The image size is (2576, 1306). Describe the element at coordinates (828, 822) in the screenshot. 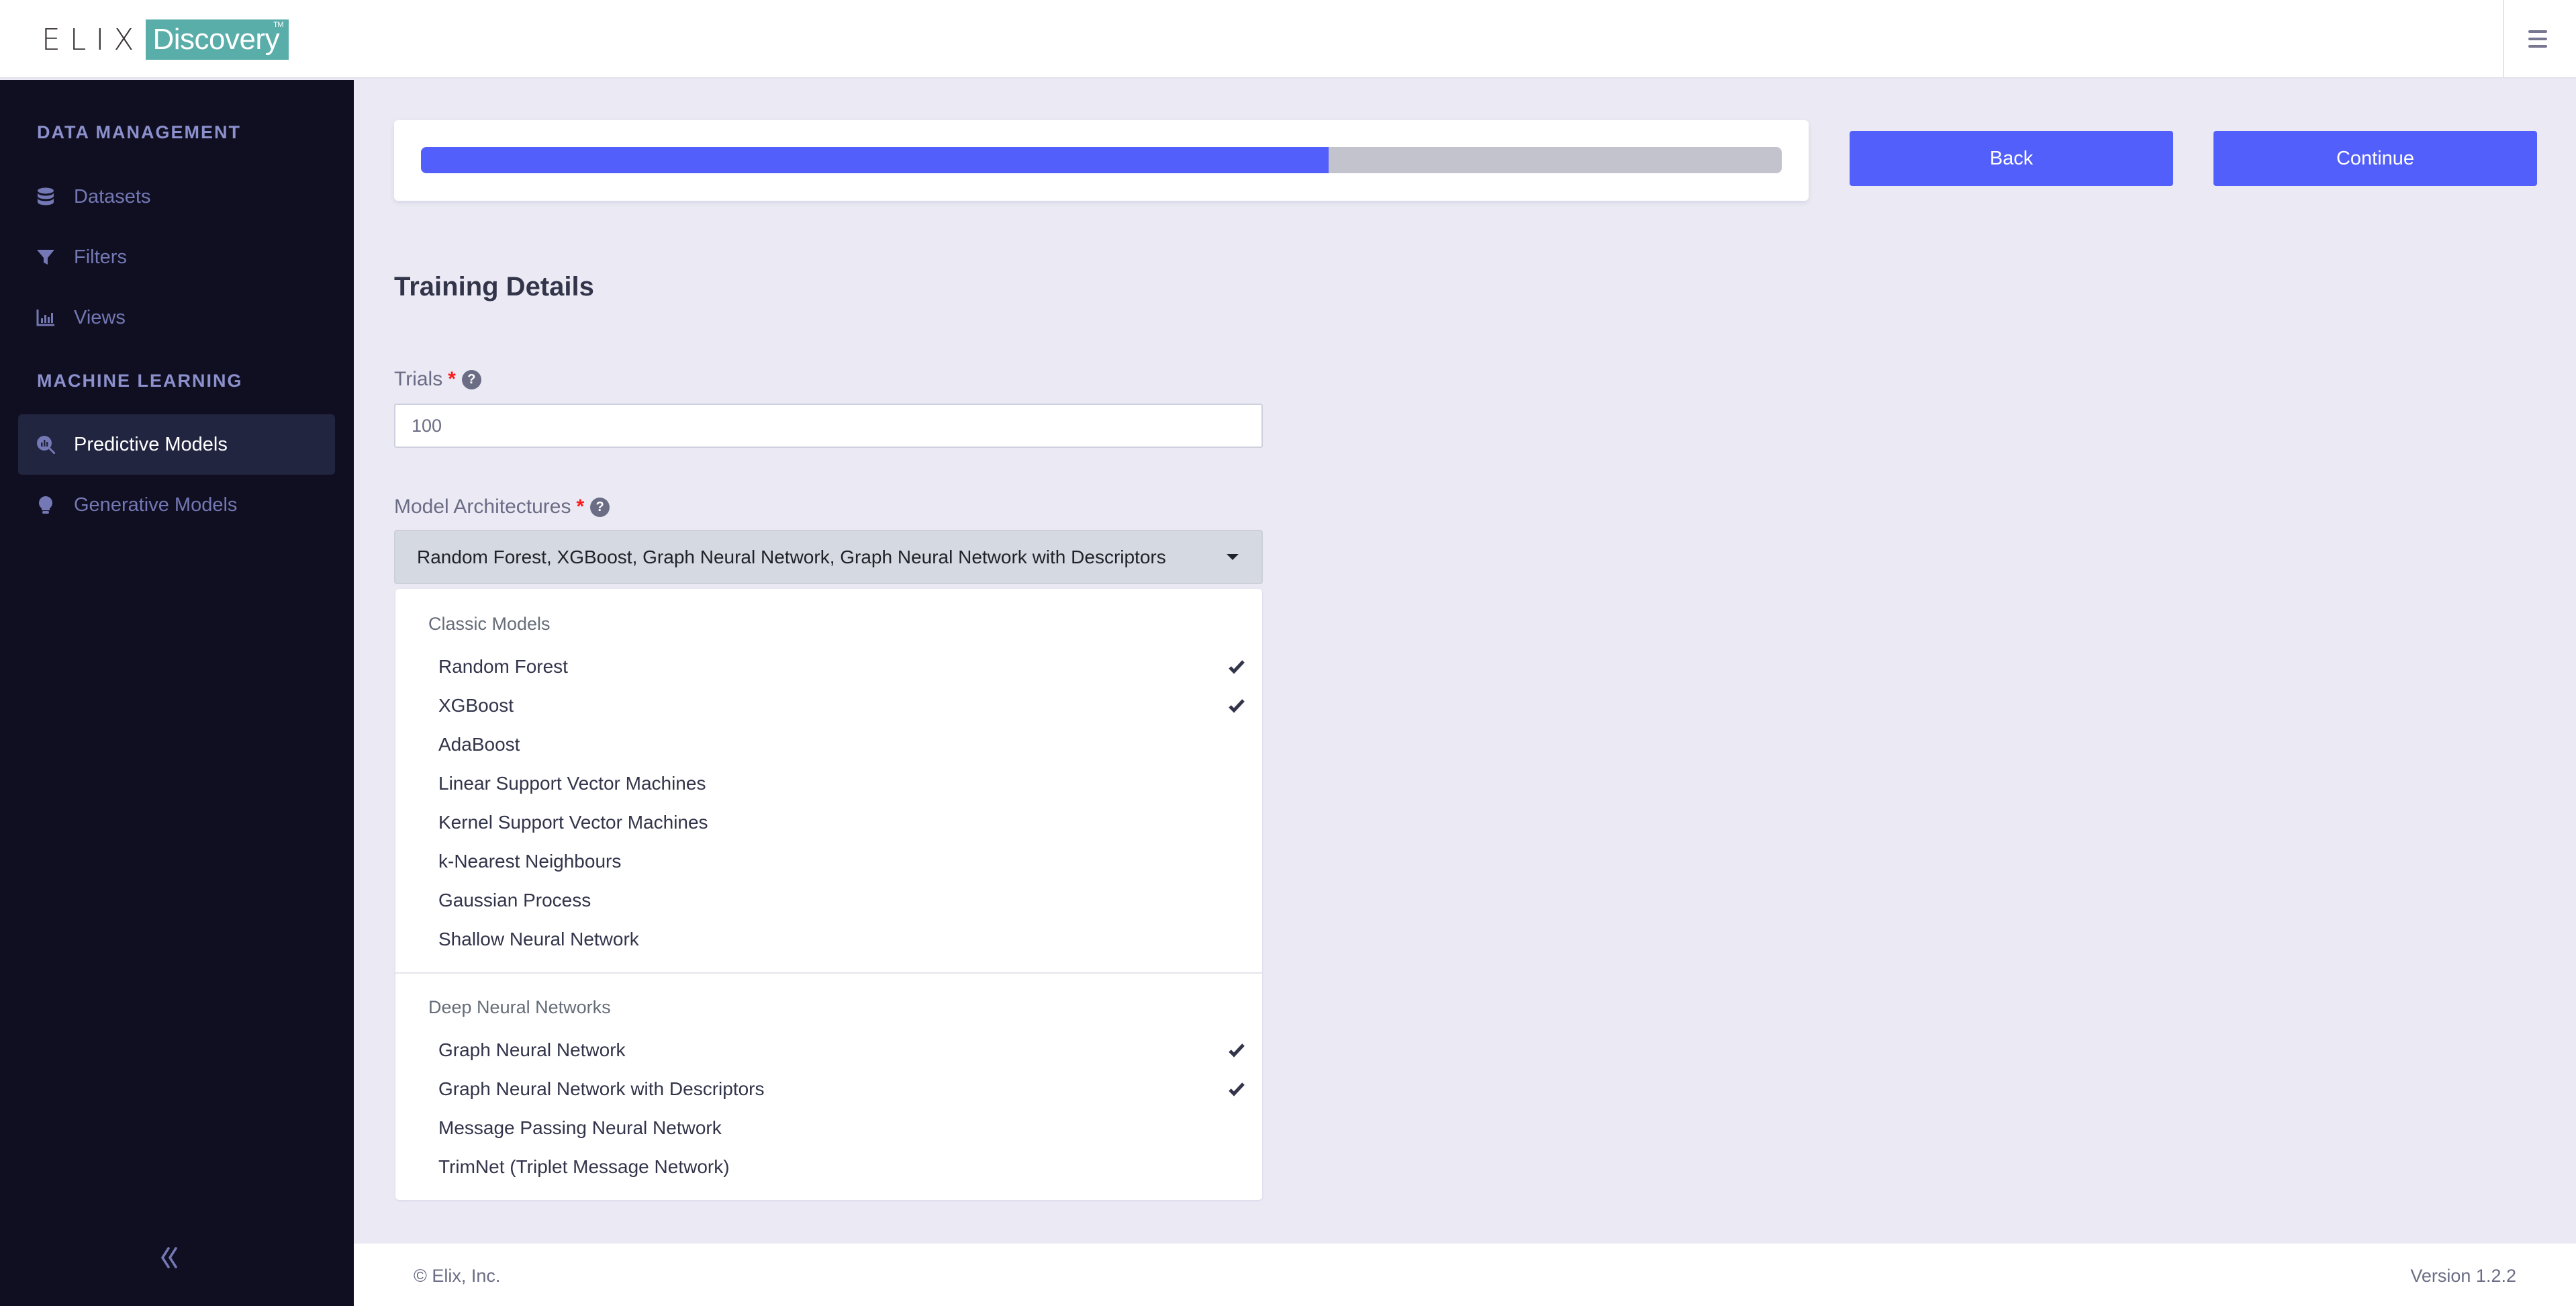

I see `option-kernel-svm: Kernel Support Vector Machines` at that location.